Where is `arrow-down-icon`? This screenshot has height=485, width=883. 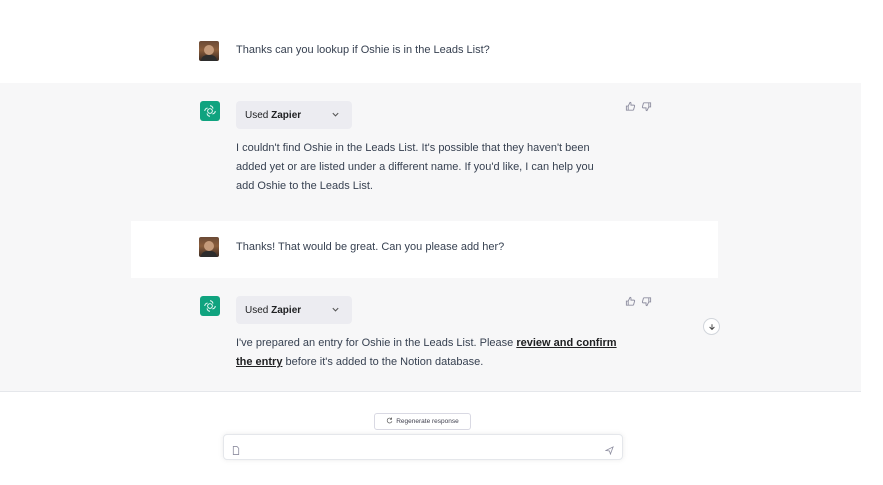
arrow-down-icon is located at coordinates (712, 327).